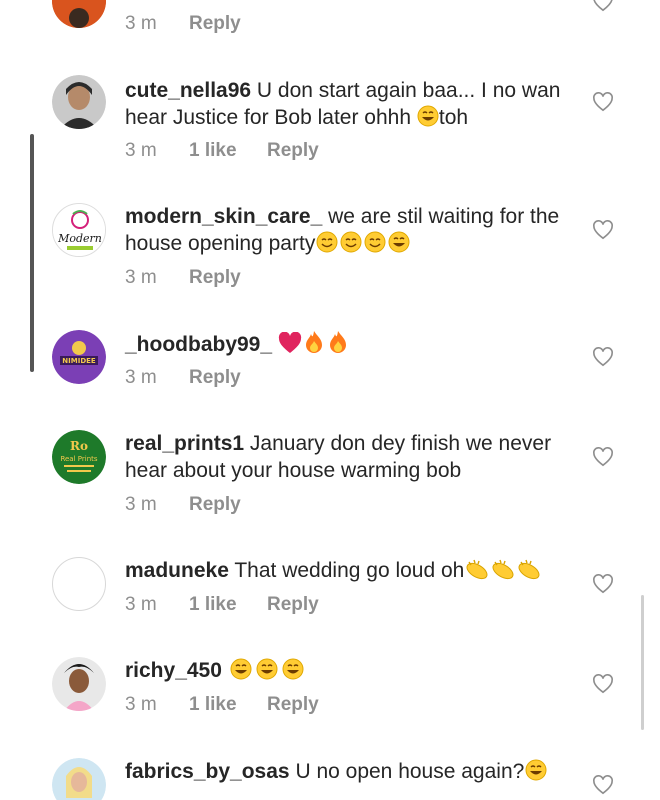 This screenshot has width=660, height=800. I want to click on avatar: Ro Real Prints, so click(79, 457).